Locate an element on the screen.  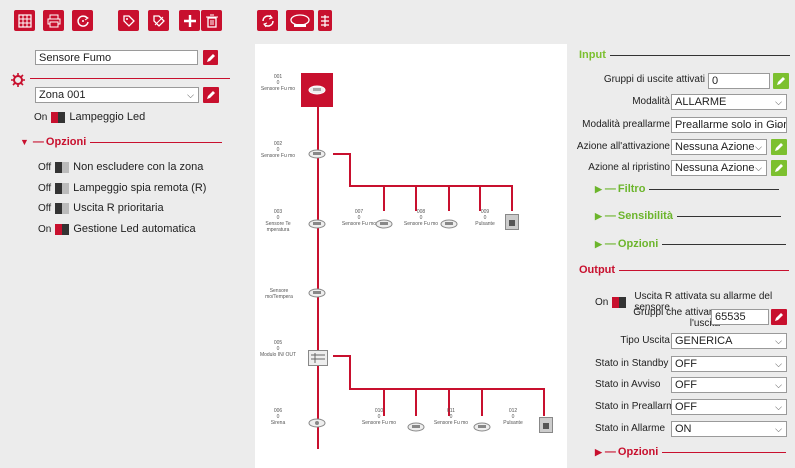
option-toggle: Off Lampeggio spia remota (R) is located at coordinates (122, 188).